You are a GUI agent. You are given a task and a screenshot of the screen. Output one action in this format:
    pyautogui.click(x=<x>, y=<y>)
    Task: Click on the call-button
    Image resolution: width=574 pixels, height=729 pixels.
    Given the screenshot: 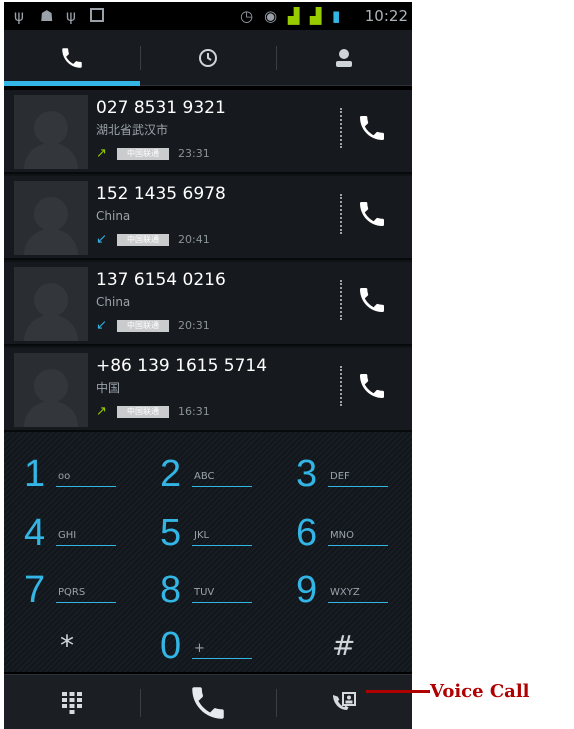 What is the action you would take?
    pyautogui.click(x=208, y=702)
    